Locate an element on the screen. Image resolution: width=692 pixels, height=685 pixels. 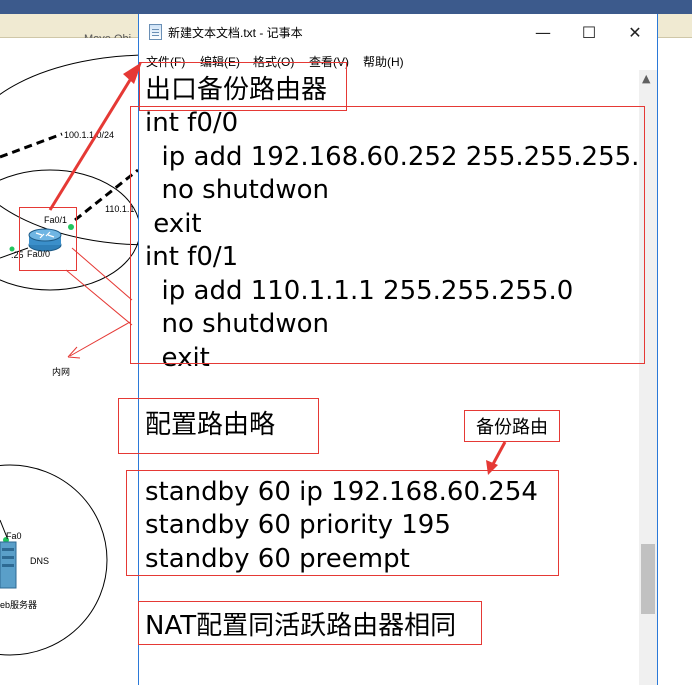
notepad-titlebar: 新建文本文档.txt - 记事本 — ☐ ✕ is located at coordinates (398, 32).